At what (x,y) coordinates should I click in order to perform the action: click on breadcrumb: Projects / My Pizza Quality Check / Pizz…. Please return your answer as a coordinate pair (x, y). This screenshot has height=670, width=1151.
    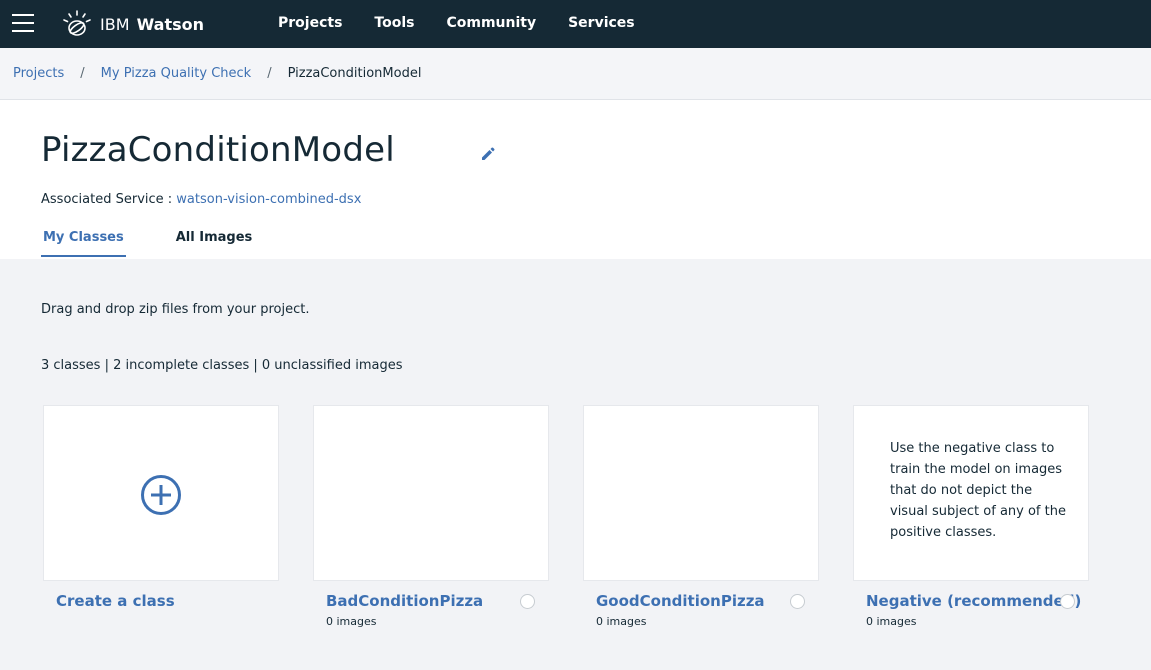
    Looking at the image, I should click on (217, 73).